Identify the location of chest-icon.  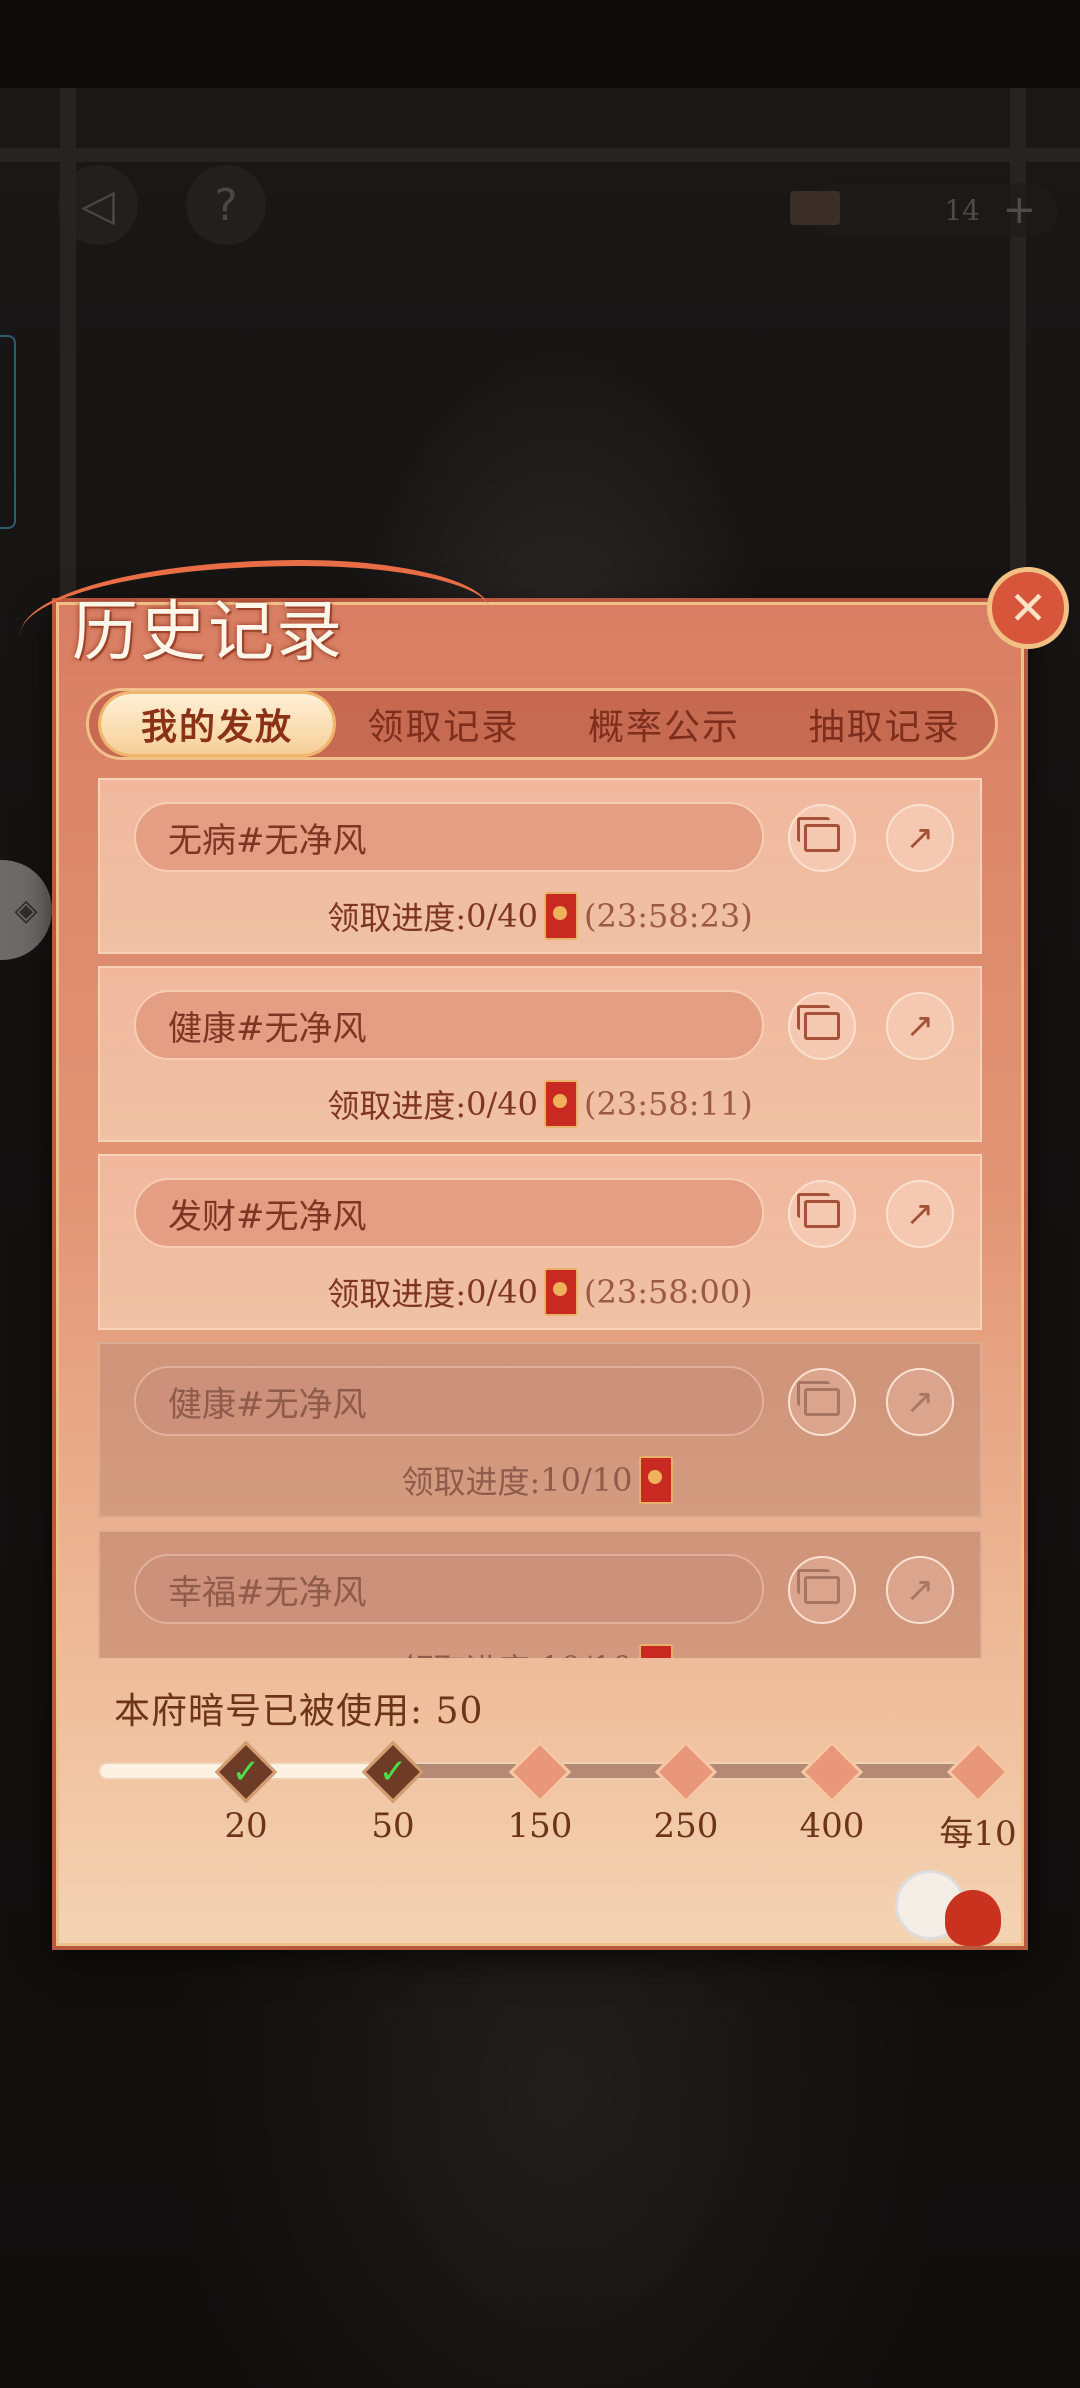
(815, 208).